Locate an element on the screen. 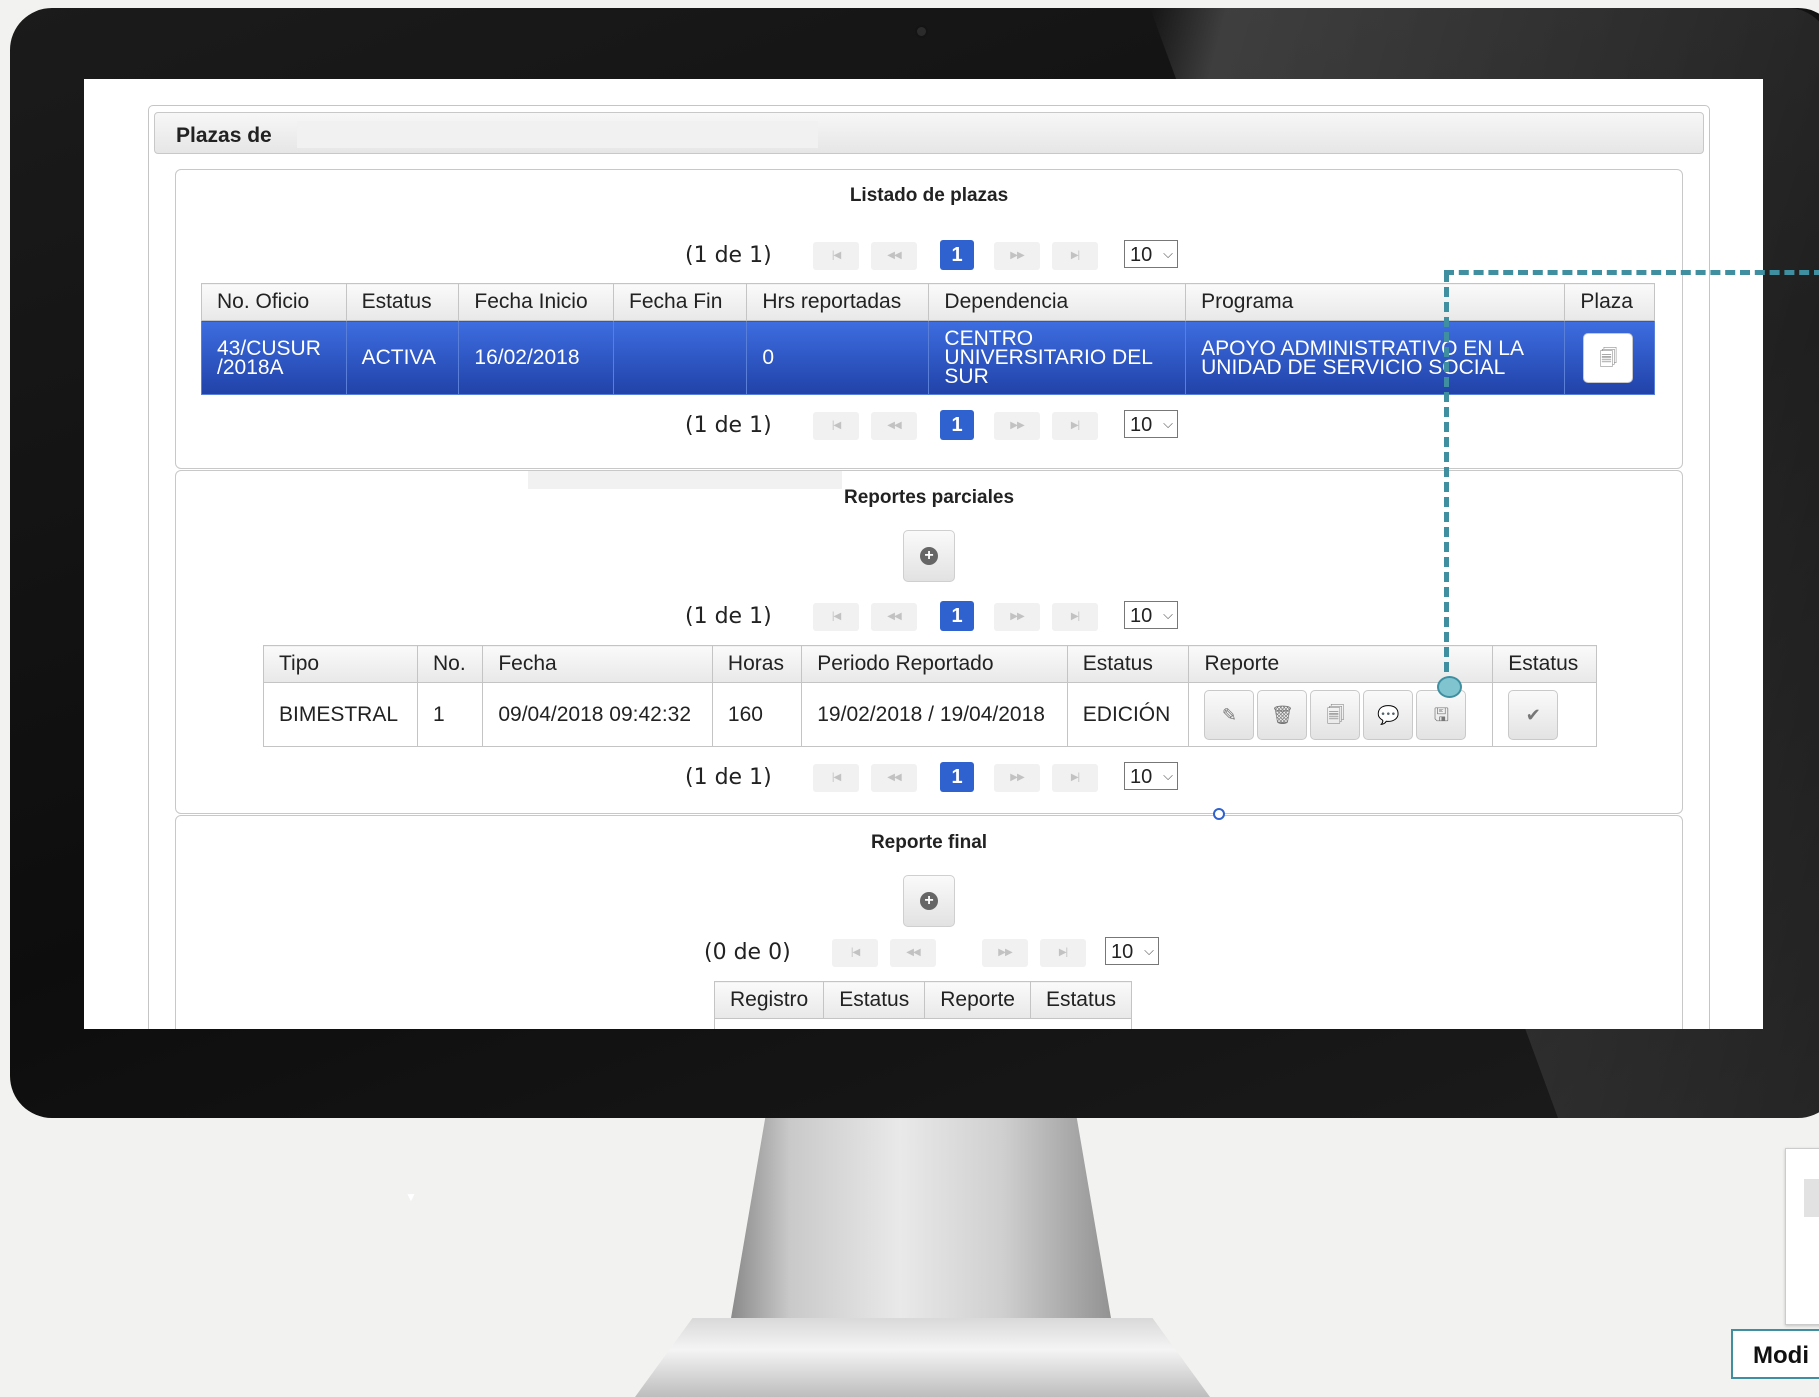  cell-oficio: 43/CUSUR/2018A is located at coordinates (274, 357).